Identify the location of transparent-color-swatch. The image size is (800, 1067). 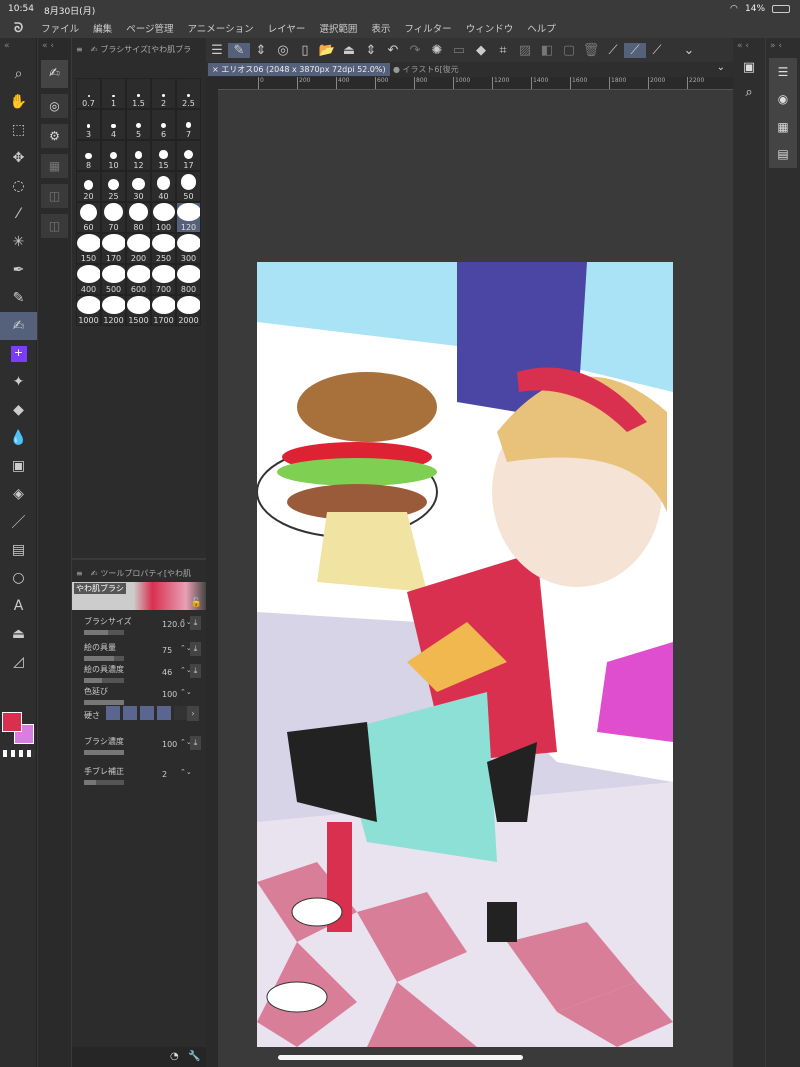
(19, 753).